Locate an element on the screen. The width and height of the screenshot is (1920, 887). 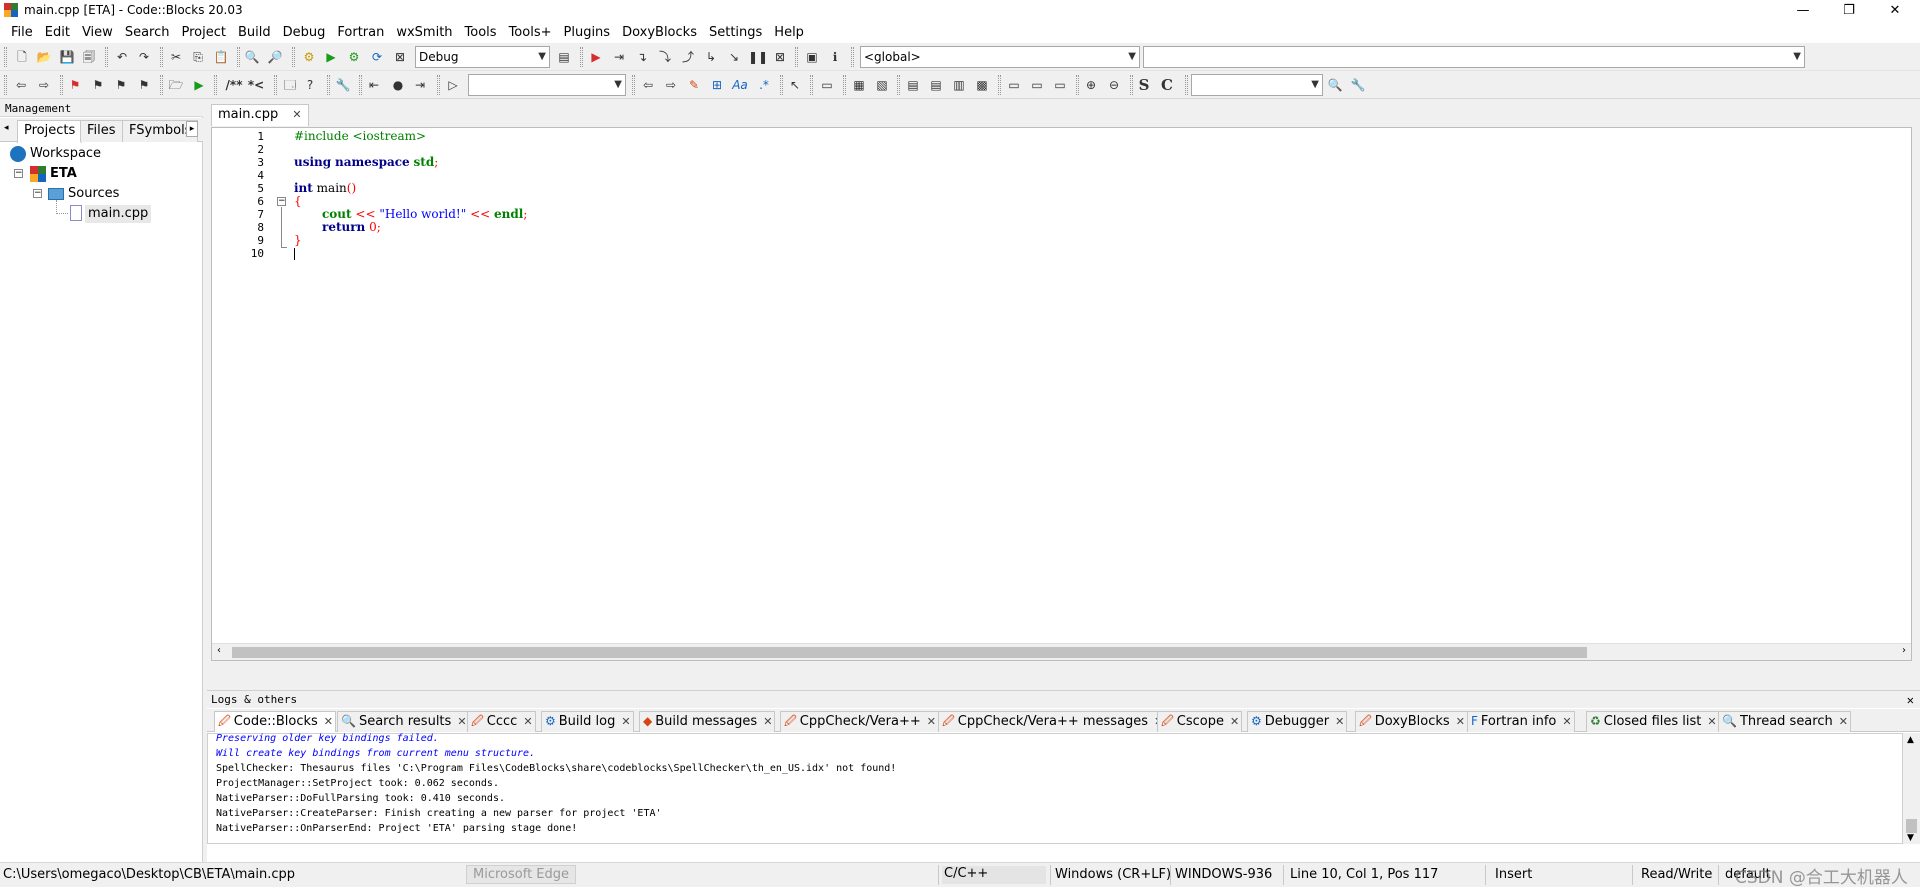
code-search-options-icon: 🔧 is located at coordinates (1358, 85).